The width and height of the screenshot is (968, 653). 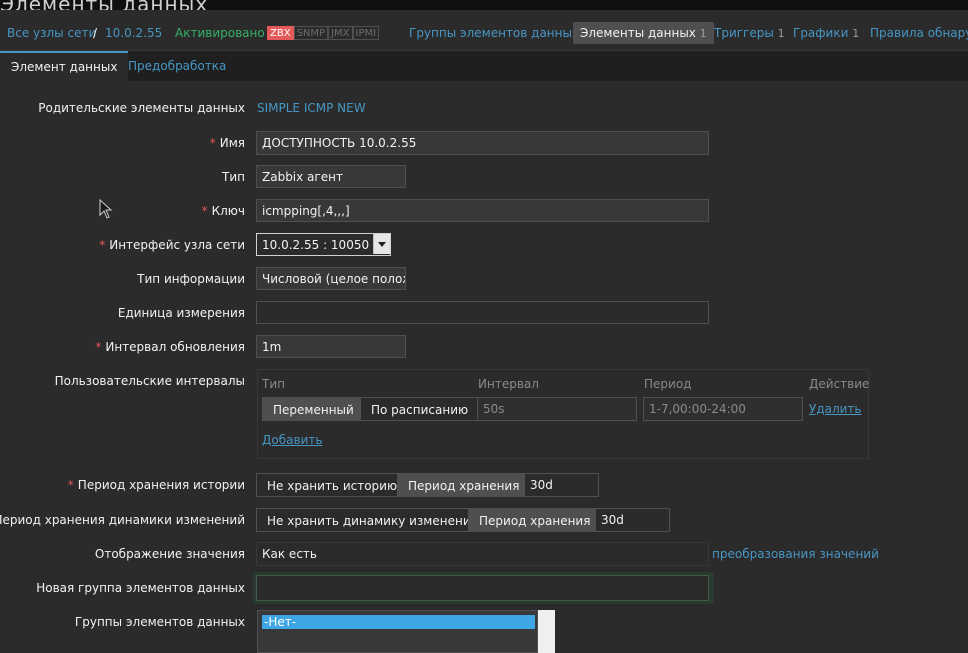 I want to click on form-tabs: Элемент данных Предобработка, so click(x=484, y=66).